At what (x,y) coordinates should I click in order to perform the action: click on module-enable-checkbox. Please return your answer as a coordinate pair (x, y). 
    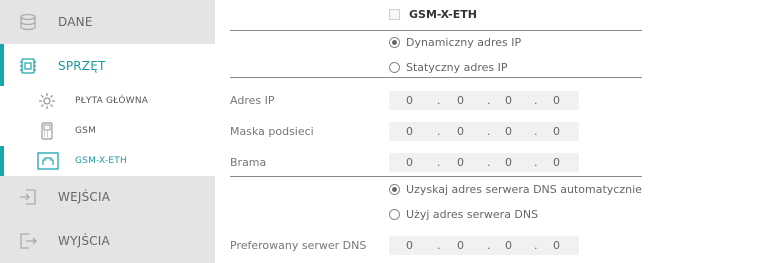
    Looking at the image, I should click on (394, 14).